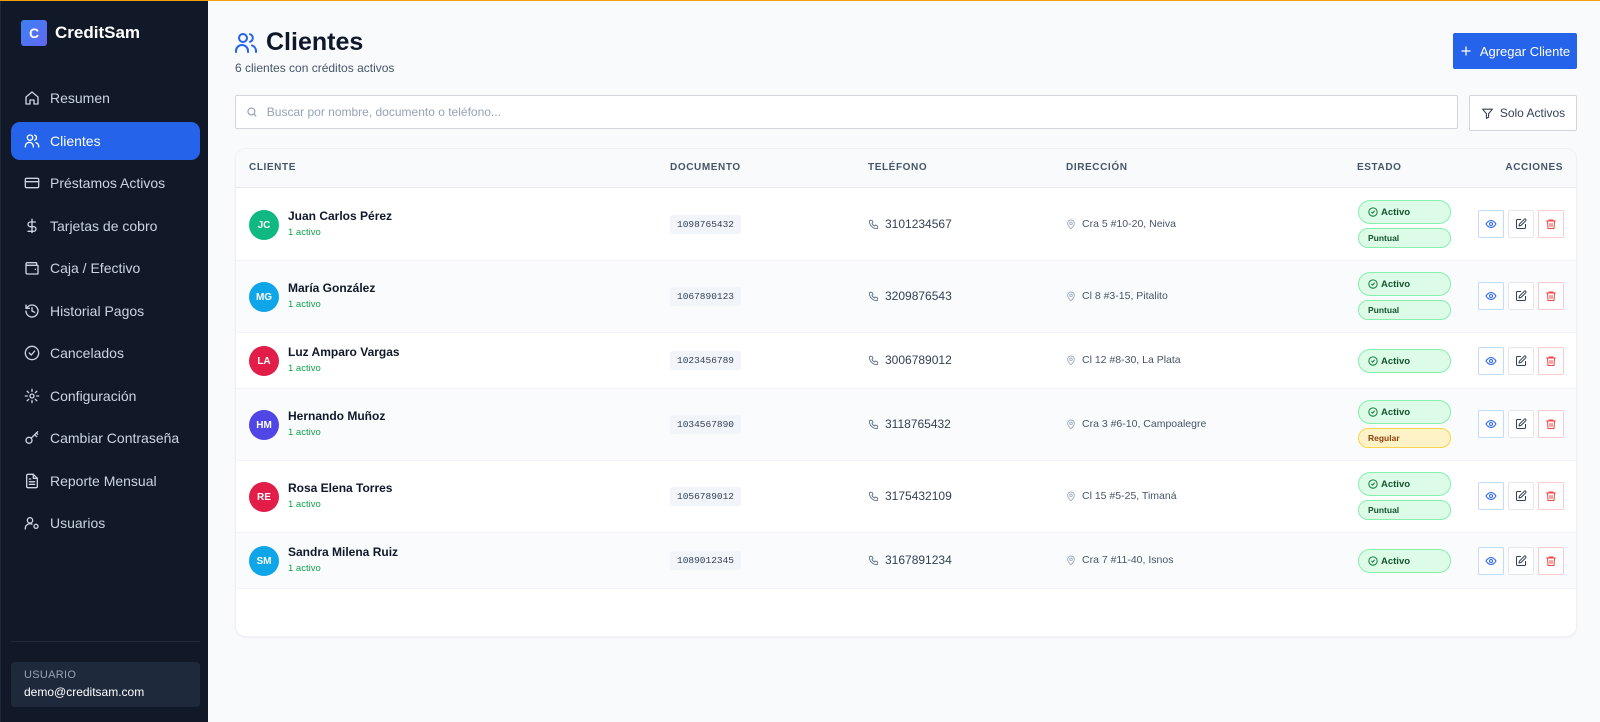 The image size is (1600, 722). I want to click on user-email: demo@creditsam.com, so click(84, 692).